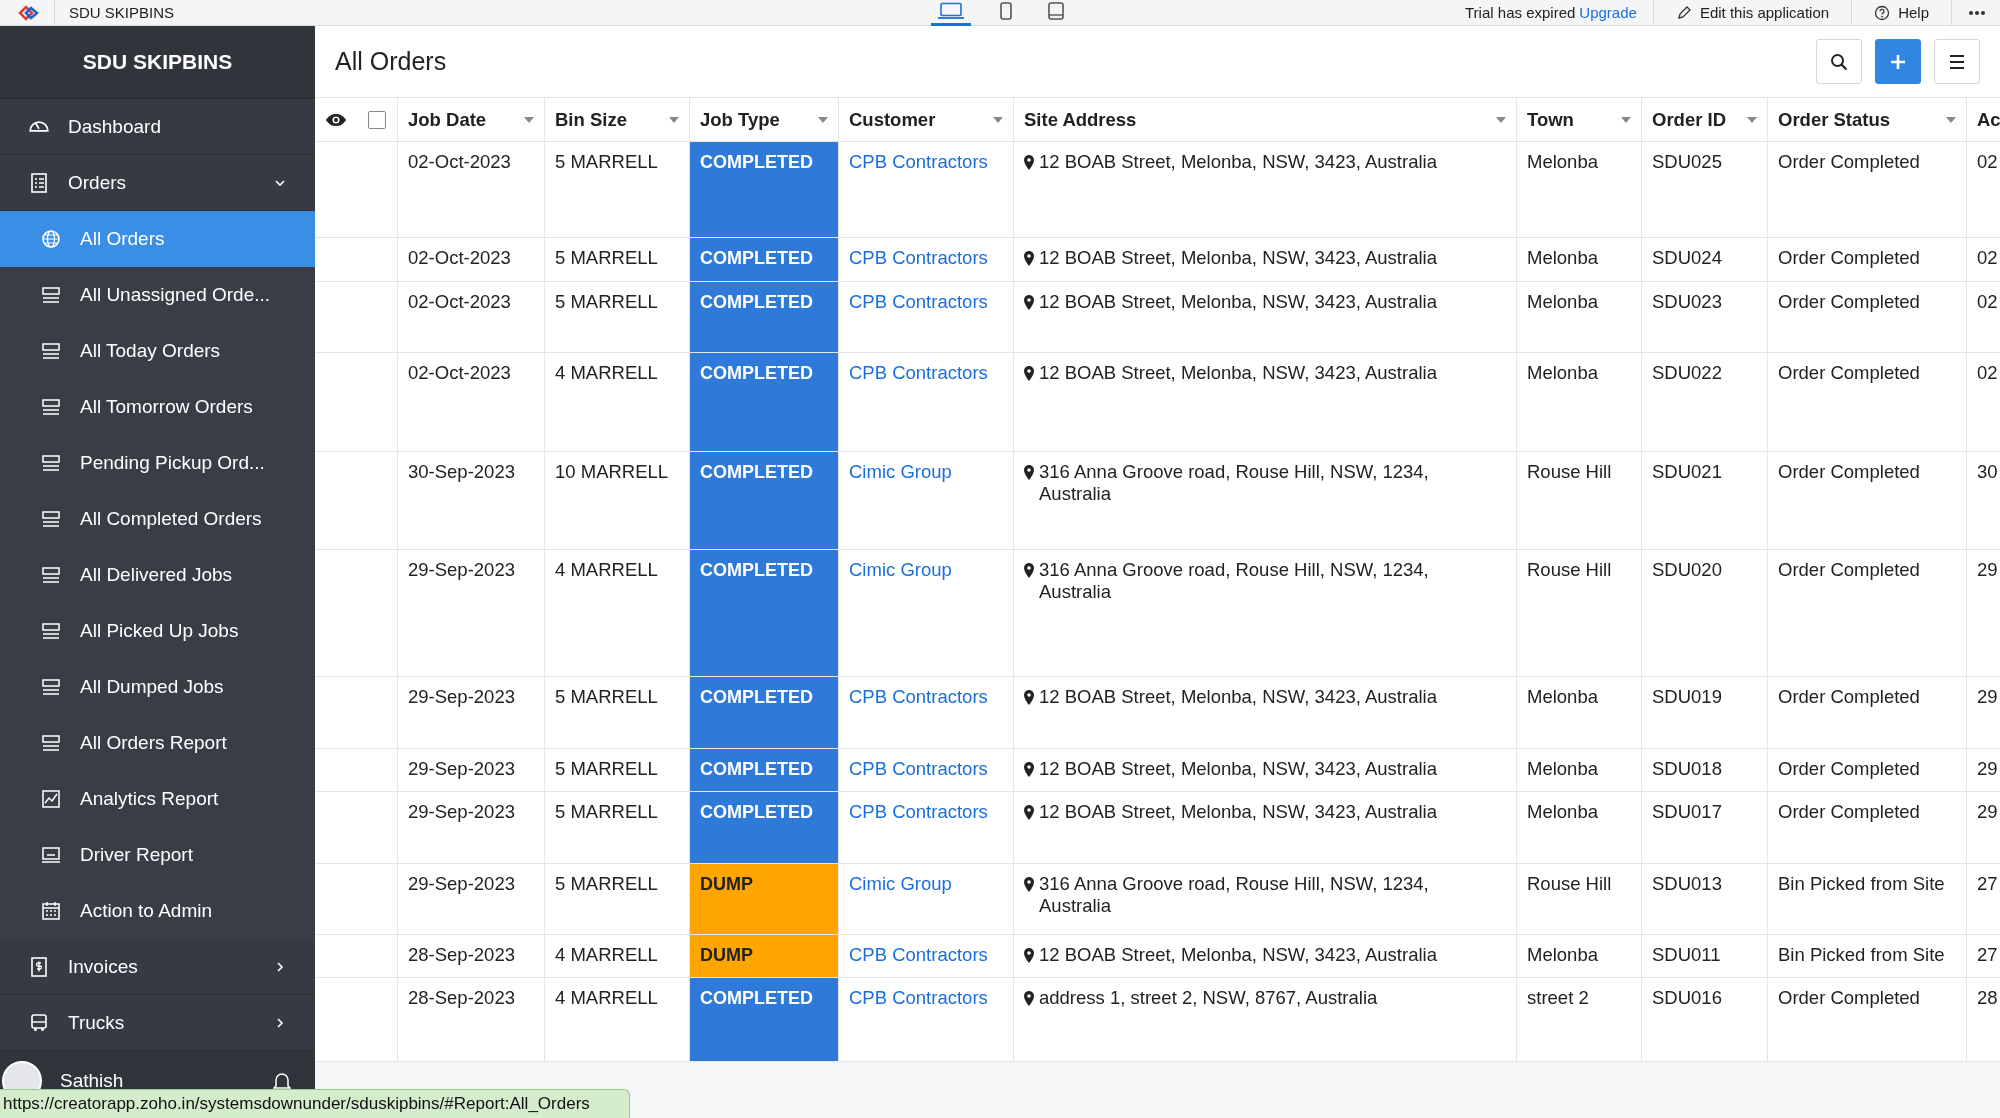 The width and height of the screenshot is (2000, 1118). Describe the element at coordinates (1987, 811) in the screenshot. I see `table-cell: 29` at that location.